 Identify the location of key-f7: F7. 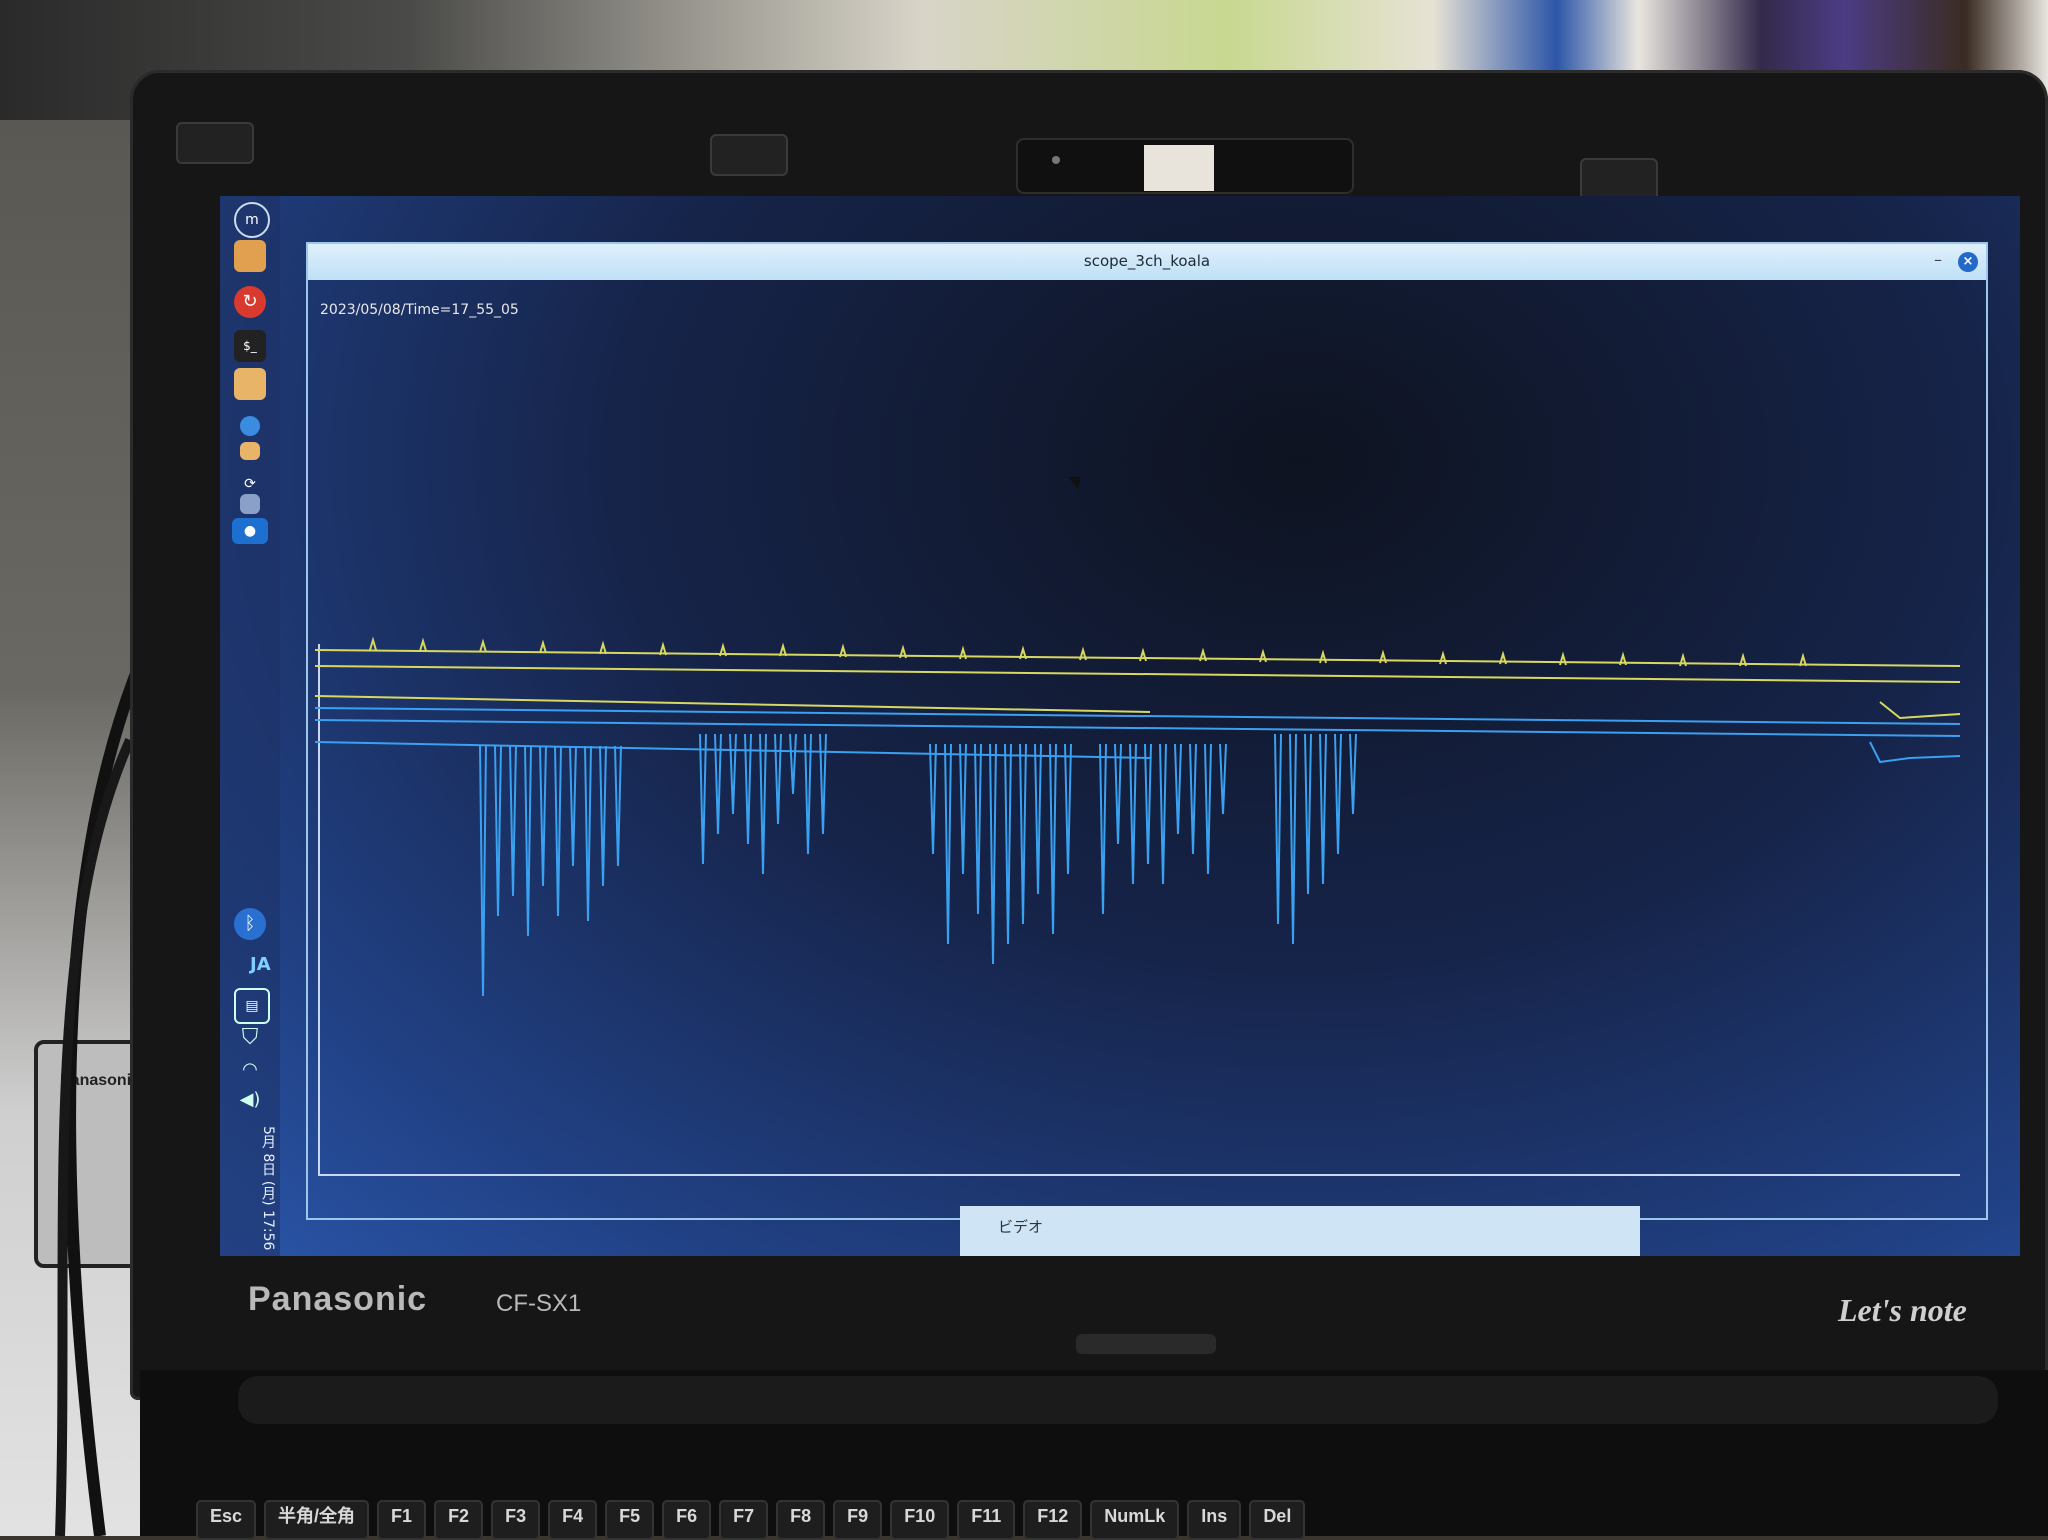
(744, 1520).